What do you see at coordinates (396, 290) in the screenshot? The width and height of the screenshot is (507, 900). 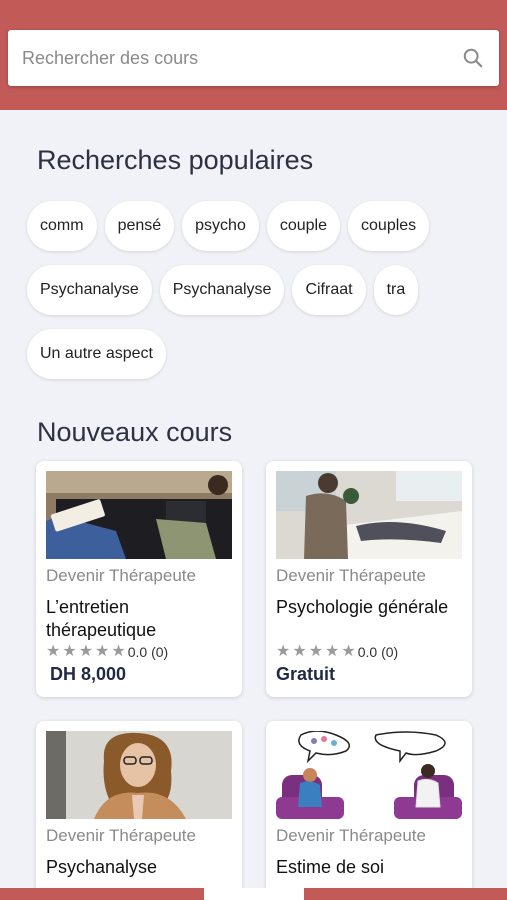 I see `search-chip: tra` at bounding box center [396, 290].